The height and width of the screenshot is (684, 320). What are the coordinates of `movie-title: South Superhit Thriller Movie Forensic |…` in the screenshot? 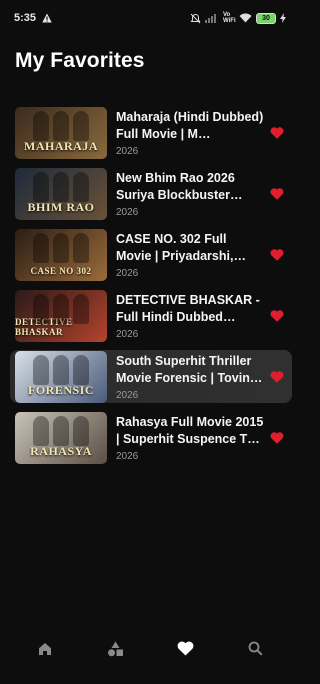 It's located at (190, 370).